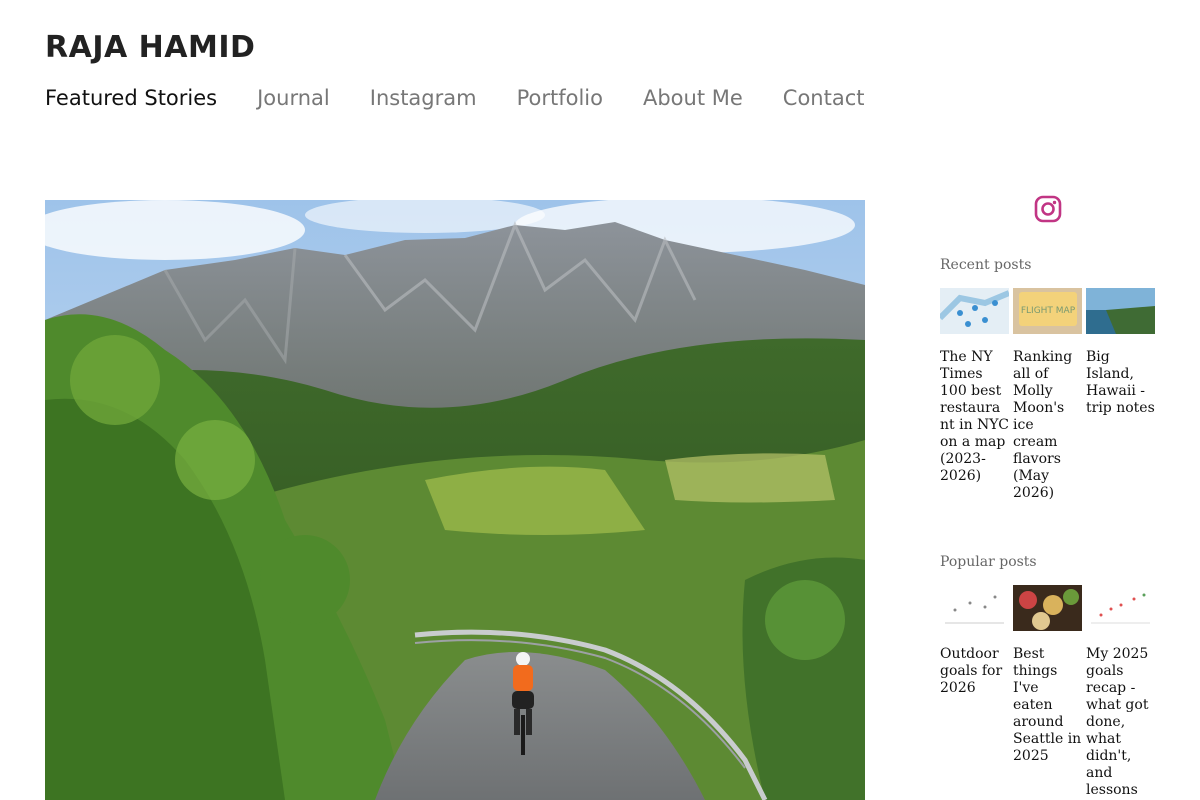 The height and width of the screenshot is (800, 1200). What do you see at coordinates (693, 98) in the screenshot?
I see `nav-about-me: About Me` at bounding box center [693, 98].